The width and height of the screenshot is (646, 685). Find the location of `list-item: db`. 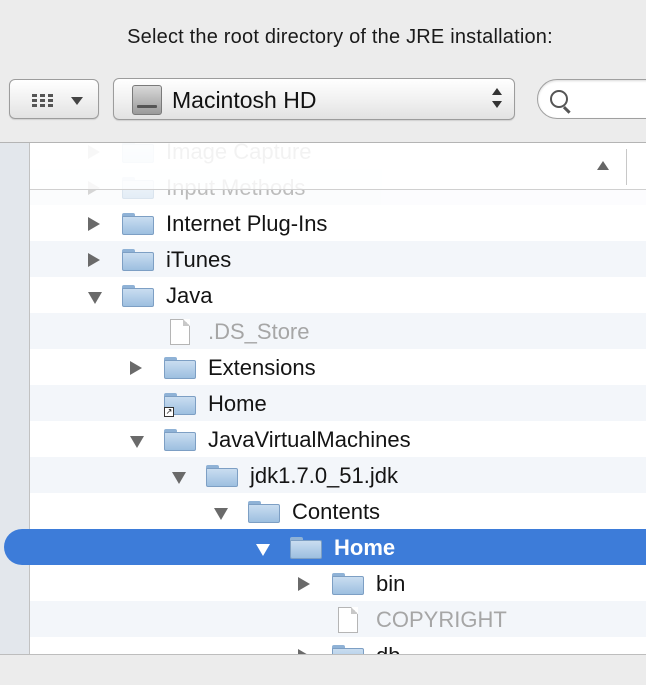

list-item: db is located at coordinates (338, 646).